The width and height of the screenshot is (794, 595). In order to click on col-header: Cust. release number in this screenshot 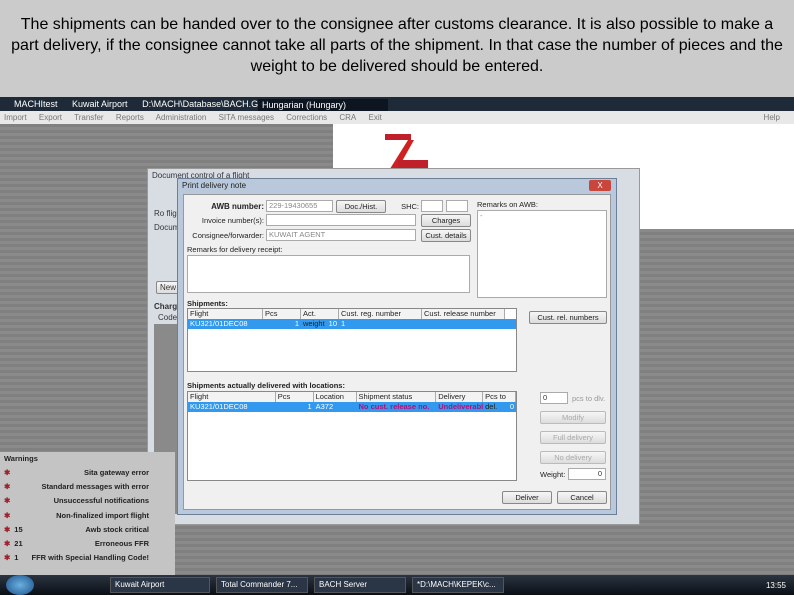, I will do `click(463, 314)`.